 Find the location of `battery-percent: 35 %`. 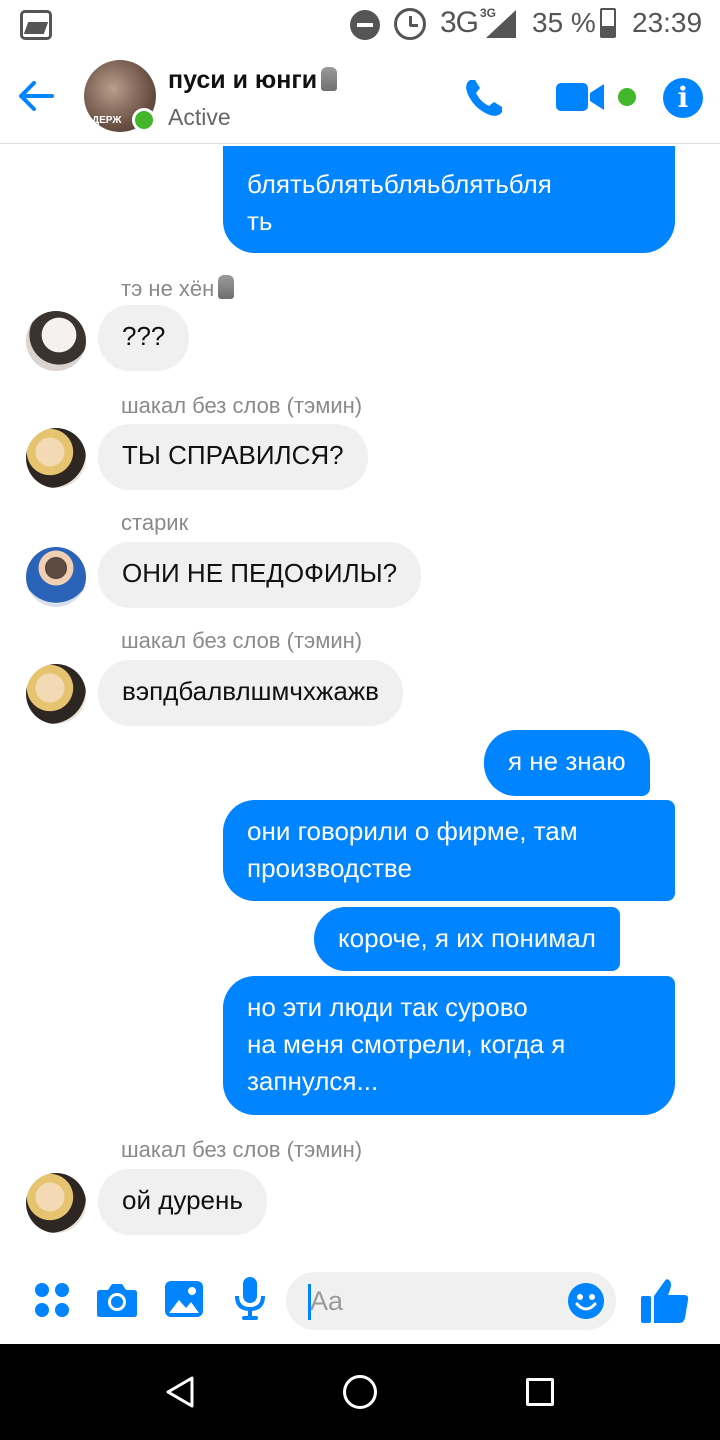

battery-percent: 35 % is located at coordinates (564, 22).